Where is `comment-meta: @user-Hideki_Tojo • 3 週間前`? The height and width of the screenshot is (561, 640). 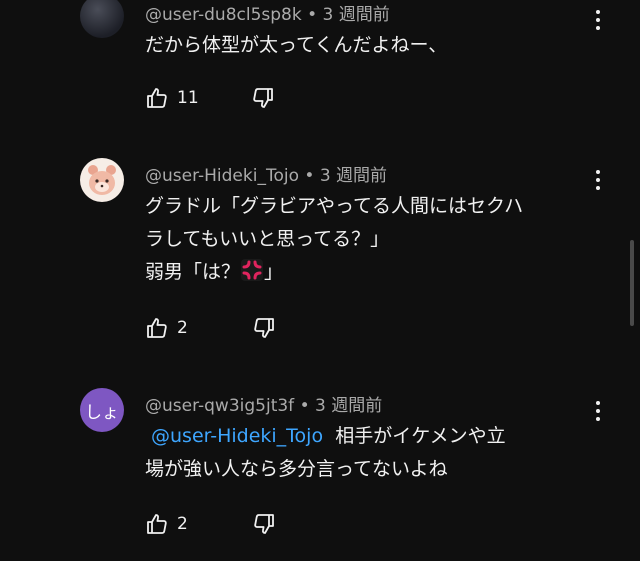
comment-meta: @user-Hideki_Tojo • 3 週間前 is located at coordinates (266, 173).